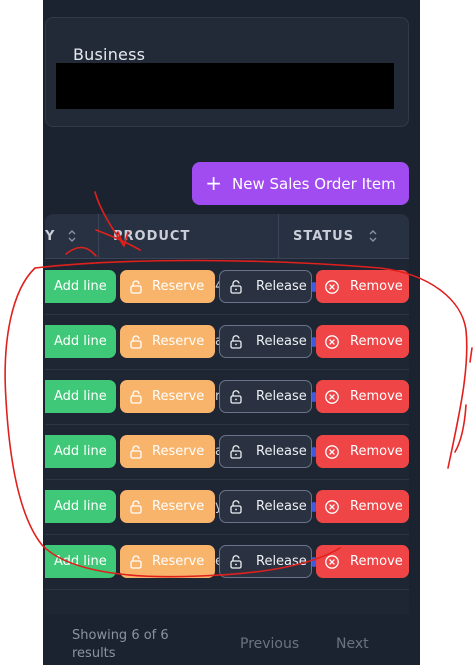  I want to click on table-header: Y PRODUCT STATUS, so click(227, 236).